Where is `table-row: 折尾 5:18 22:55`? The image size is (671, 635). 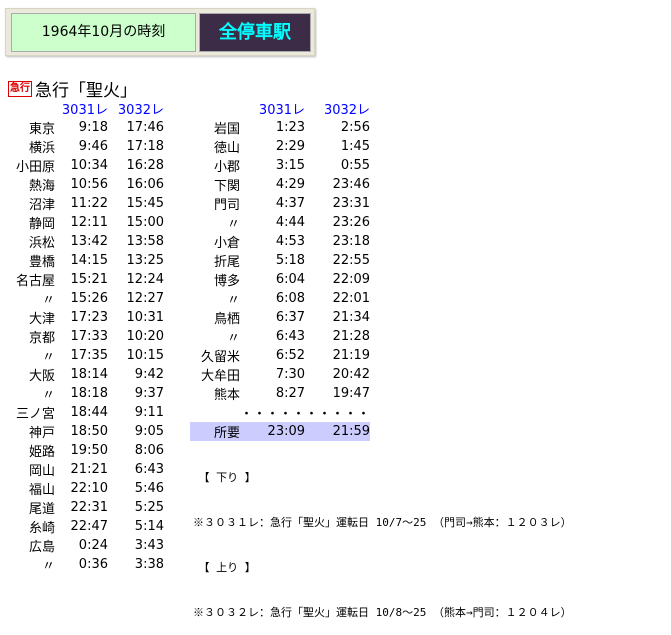 table-row: 折尾 5:18 22:55 is located at coordinates (280, 260).